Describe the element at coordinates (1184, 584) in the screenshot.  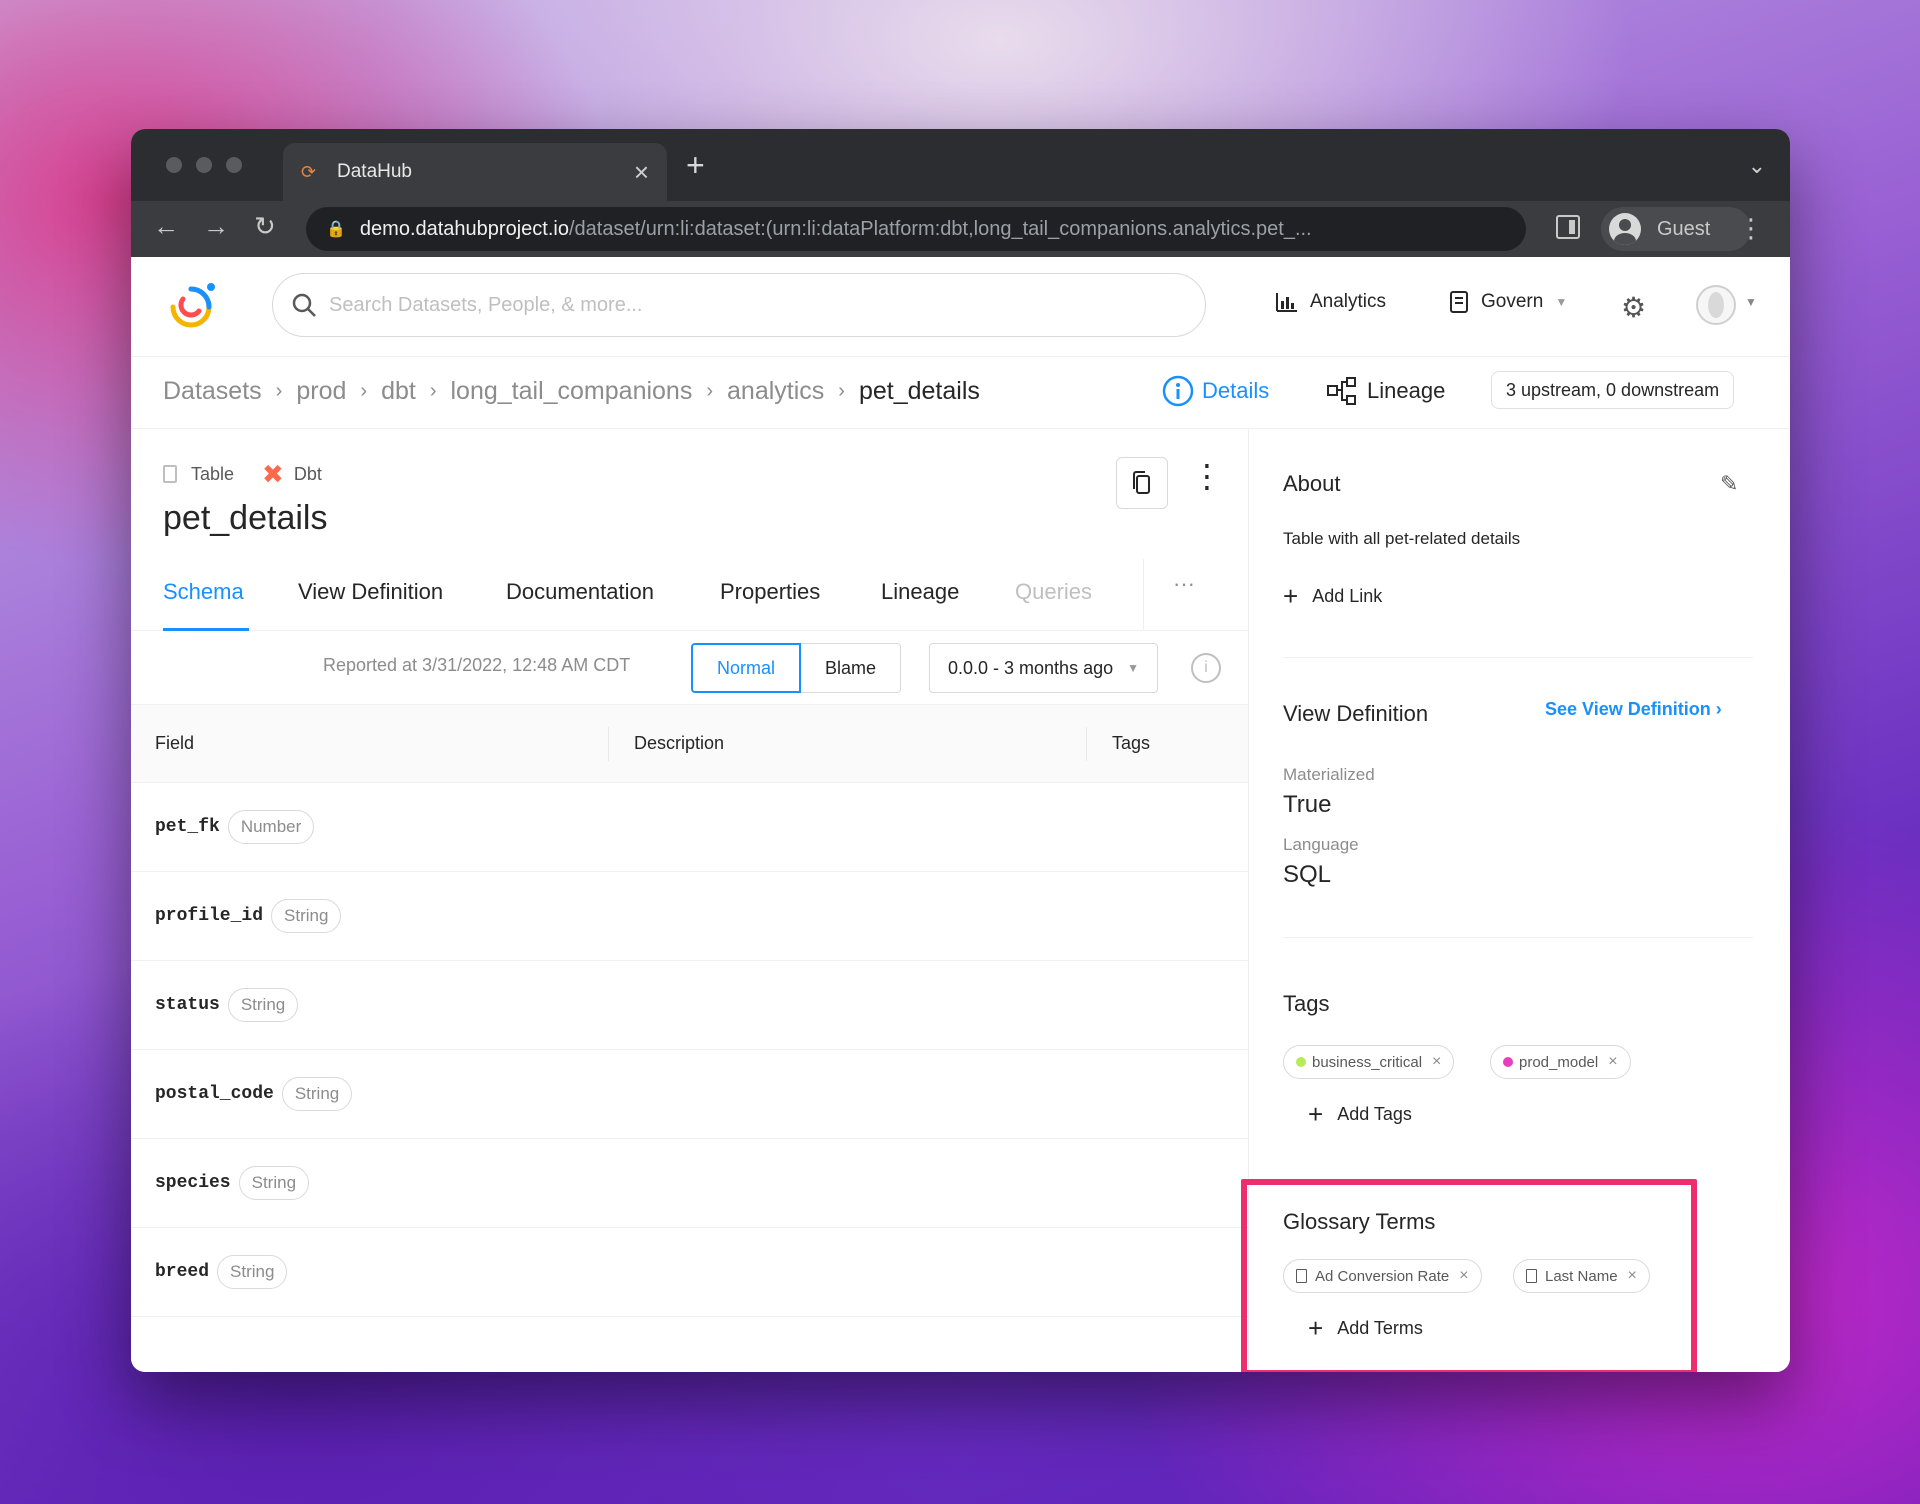
I see `more-tabs-icon: ···` at that location.